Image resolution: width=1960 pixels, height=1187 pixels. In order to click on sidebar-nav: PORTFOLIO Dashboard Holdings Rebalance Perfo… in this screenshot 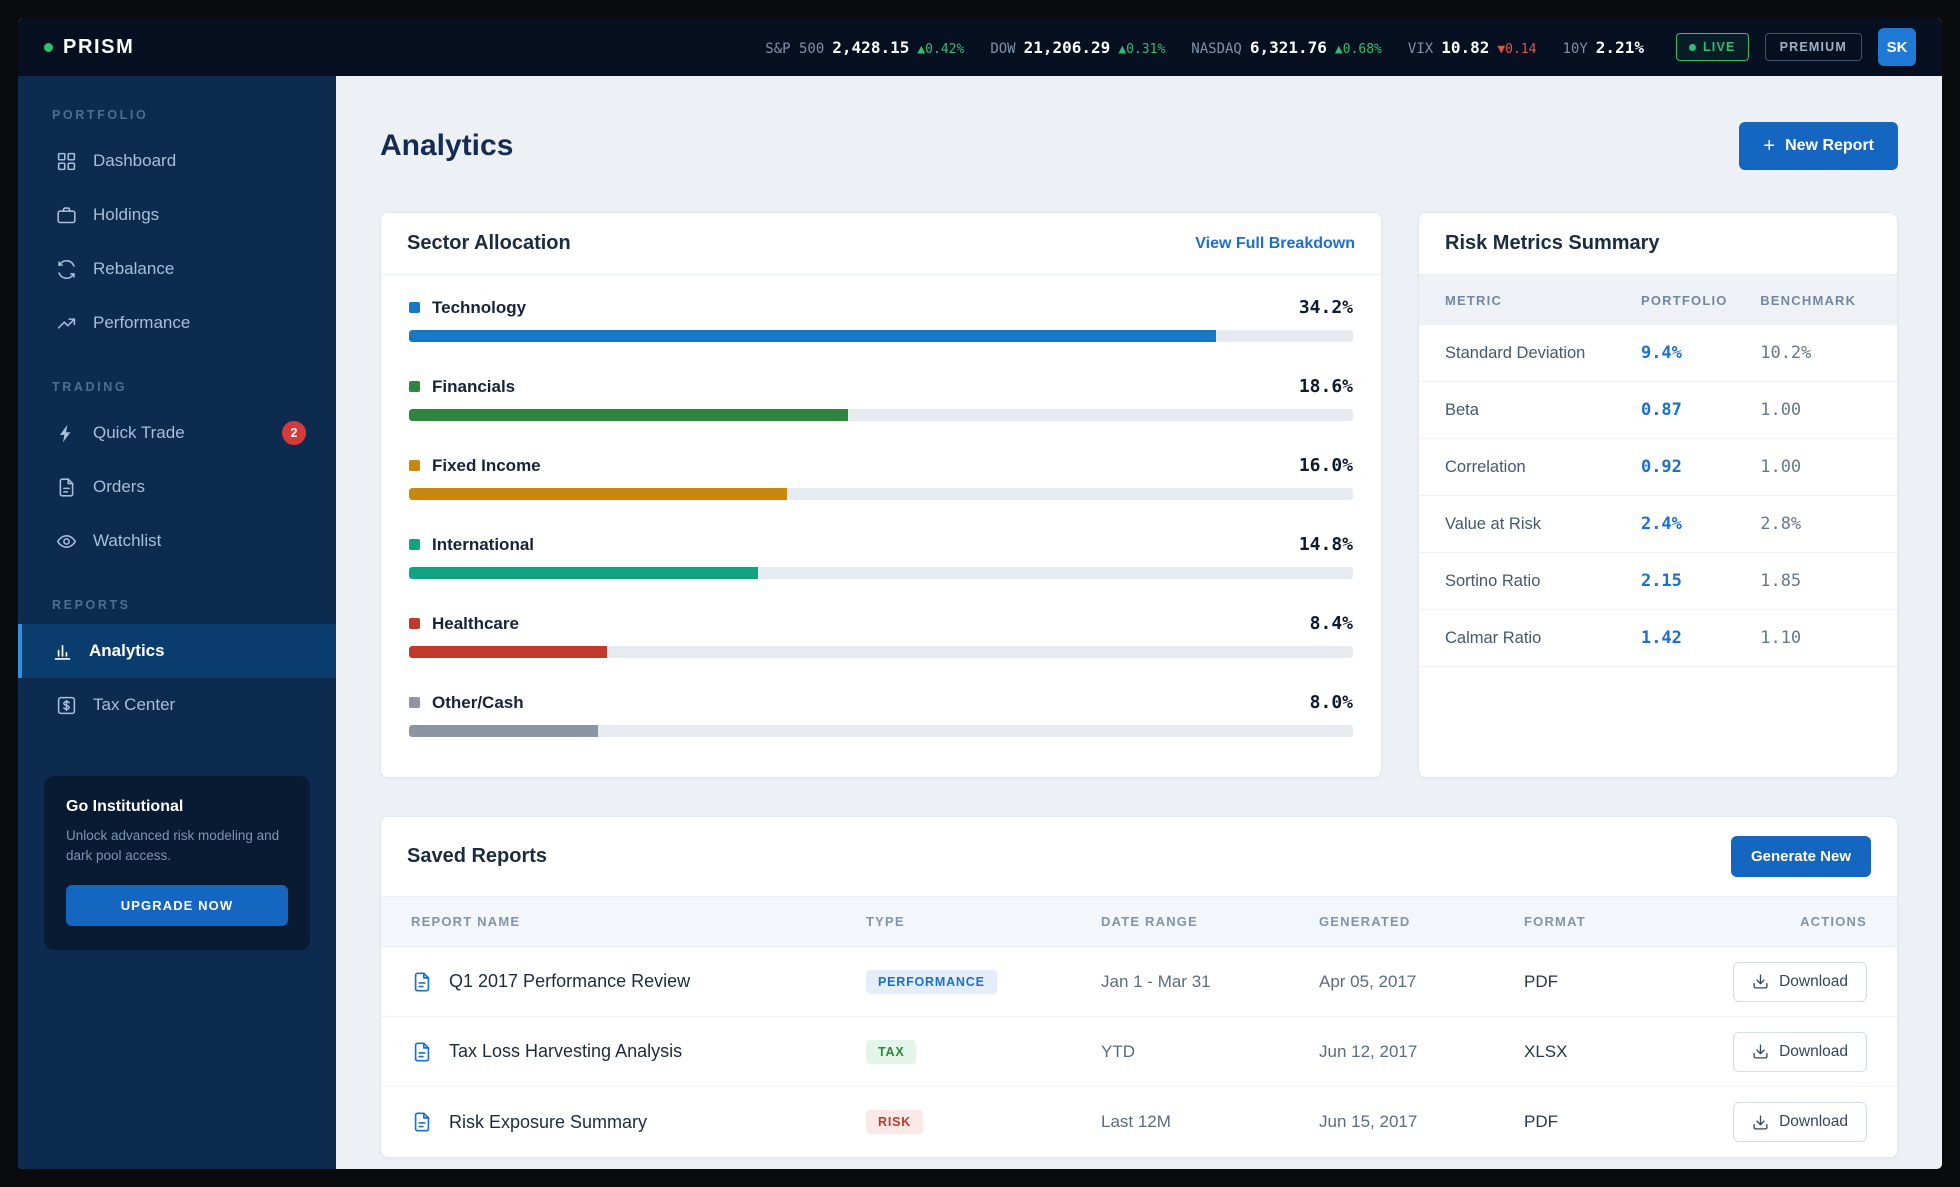, I will do `click(177, 416)`.